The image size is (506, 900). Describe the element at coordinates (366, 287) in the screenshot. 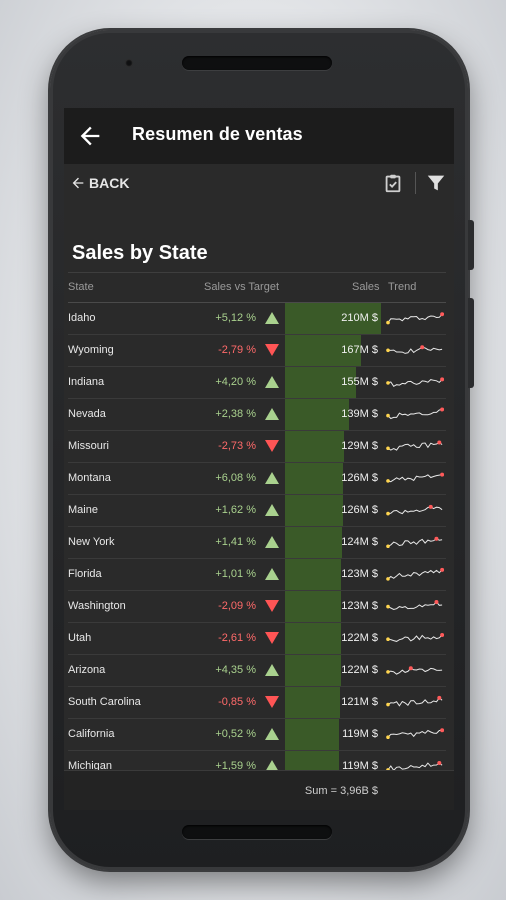

I see `column-header-sales: Sales` at that location.